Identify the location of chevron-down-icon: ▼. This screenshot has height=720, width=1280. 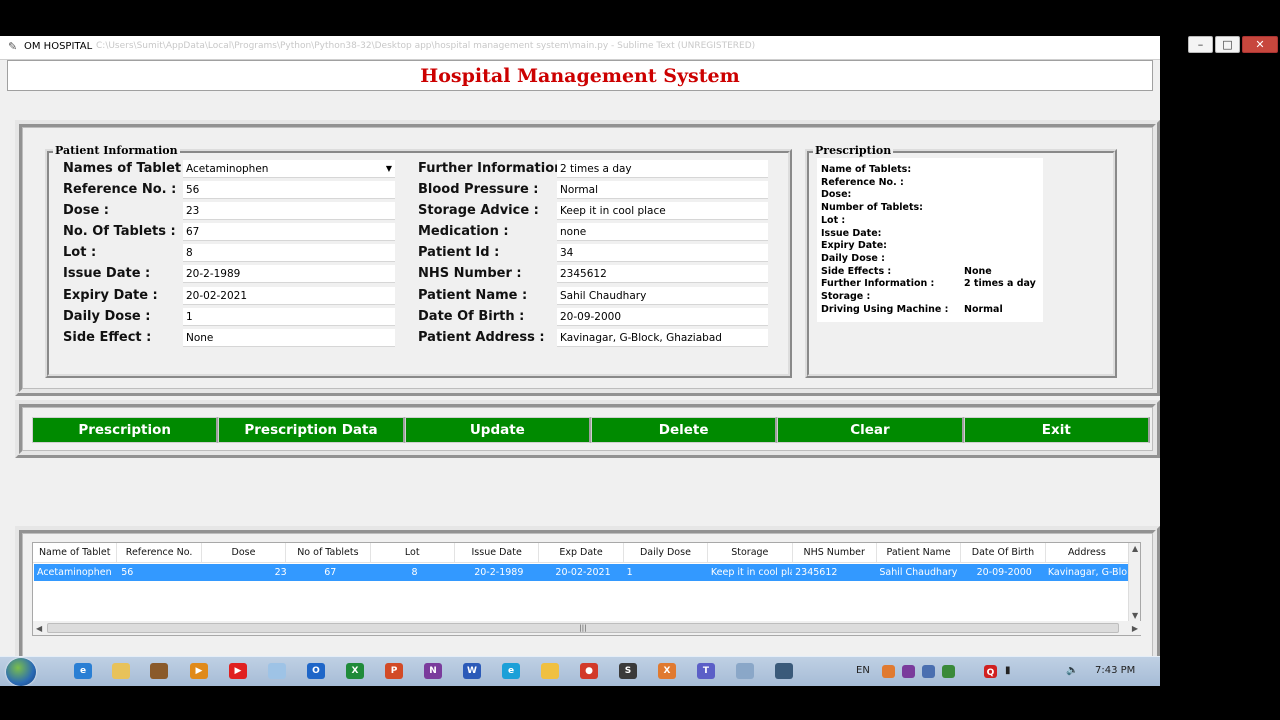
(389, 168).